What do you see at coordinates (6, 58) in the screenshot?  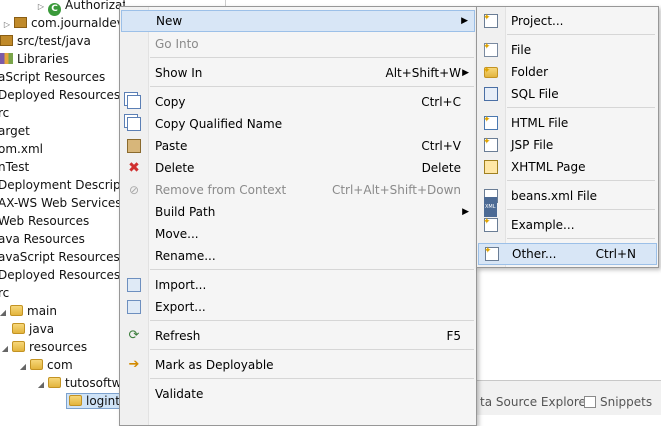 I see `libraries-icon` at bounding box center [6, 58].